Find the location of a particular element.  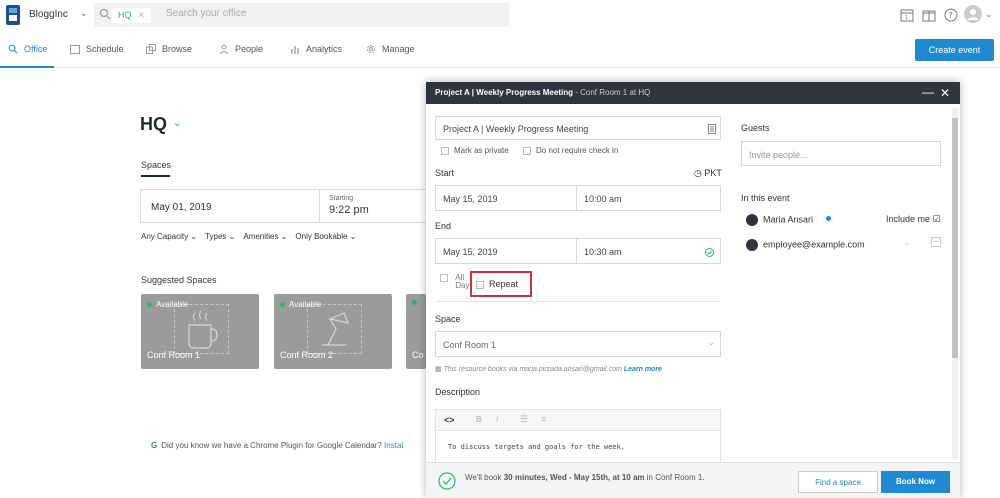

end-date-field: May 15, 2019 is located at coordinates (506, 251).